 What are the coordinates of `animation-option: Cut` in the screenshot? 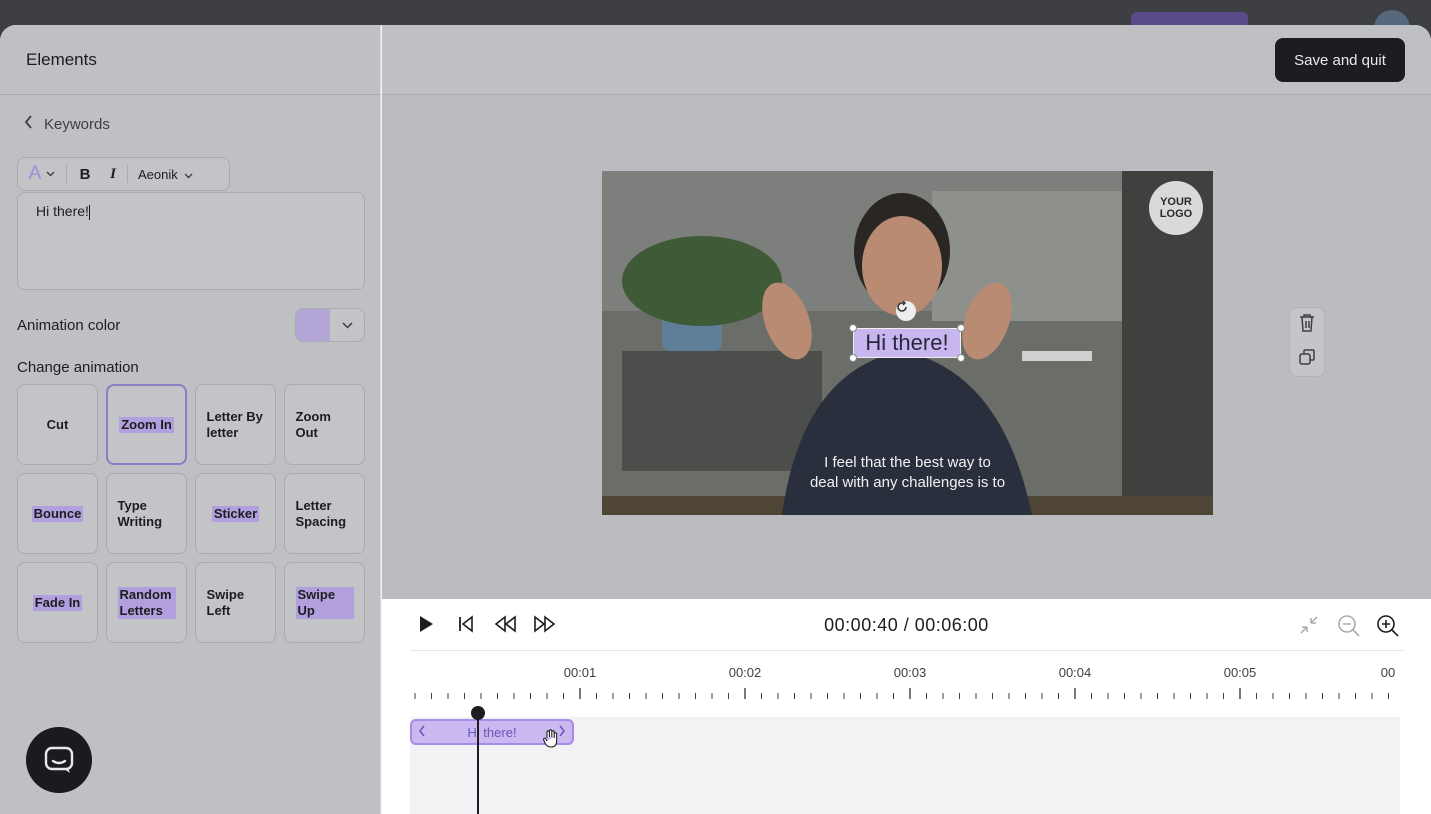 It's located at (57, 424).